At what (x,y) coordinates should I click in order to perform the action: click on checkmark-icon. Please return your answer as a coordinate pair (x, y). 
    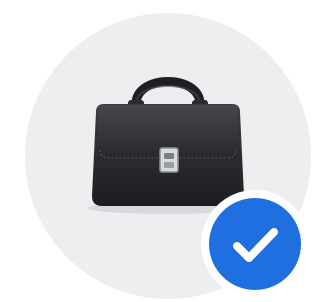
    Looking at the image, I should click on (255, 245).